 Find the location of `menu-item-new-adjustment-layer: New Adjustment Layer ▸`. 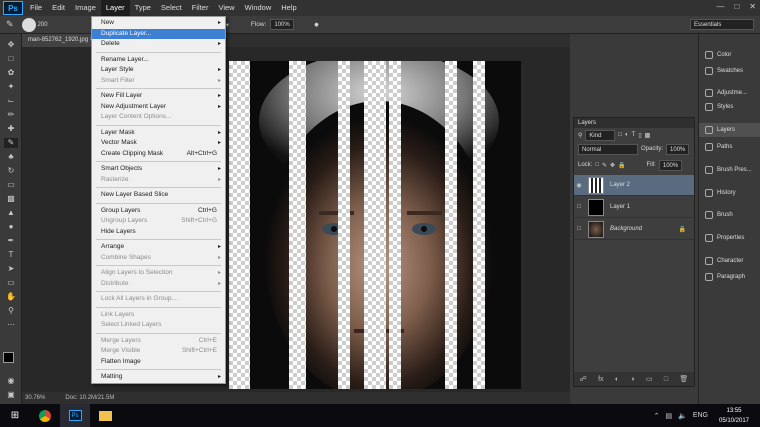

menu-item-new-adjustment-layer: New Adjustment Layer ▸ is located at coordinates (158, 107).